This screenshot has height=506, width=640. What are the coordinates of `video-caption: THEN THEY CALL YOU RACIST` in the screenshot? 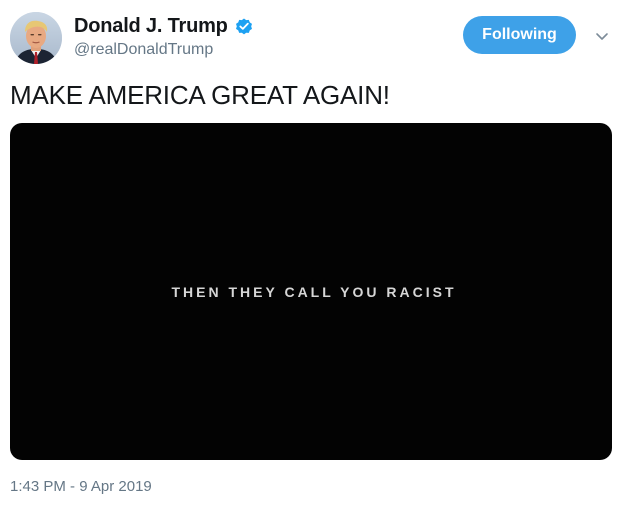 It's located at (314, 291).